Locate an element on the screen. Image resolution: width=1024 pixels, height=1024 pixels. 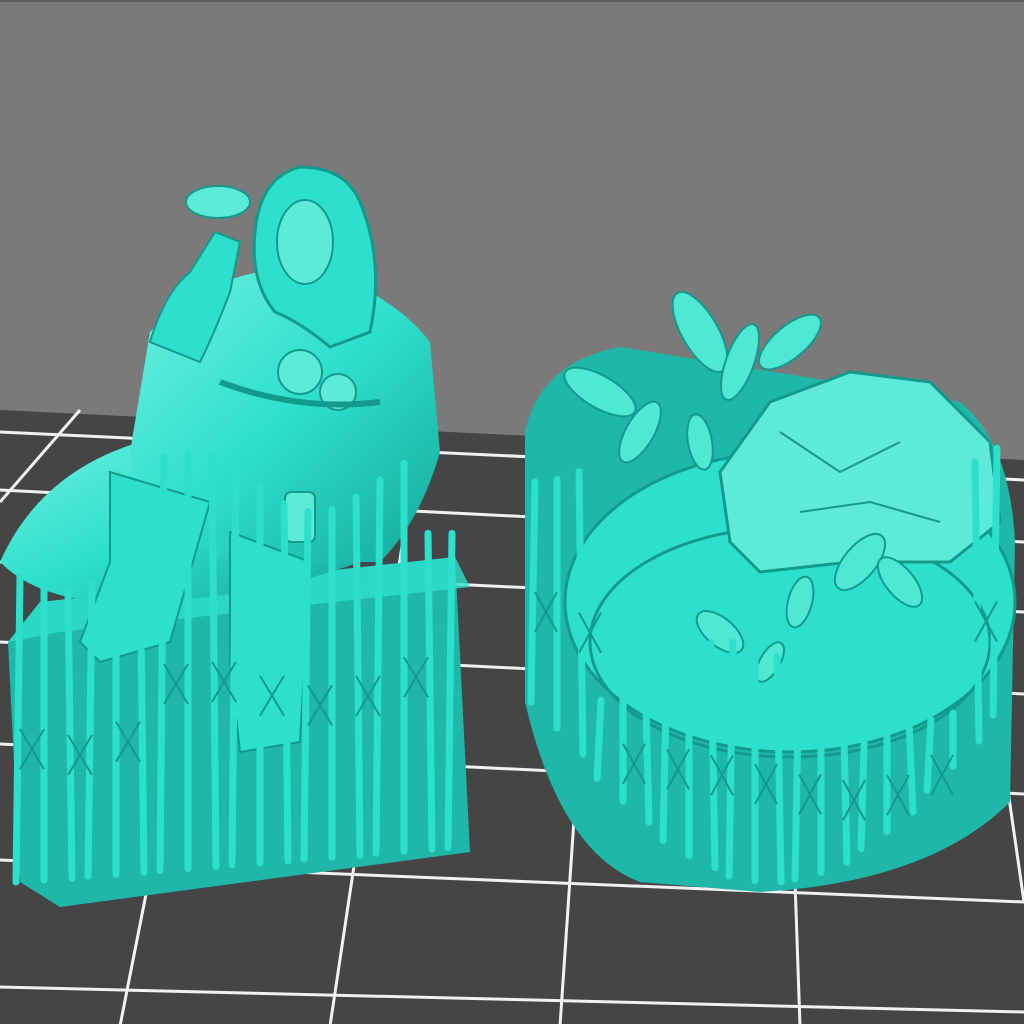
wizard-right-leg is located at coordinates (270, 642).